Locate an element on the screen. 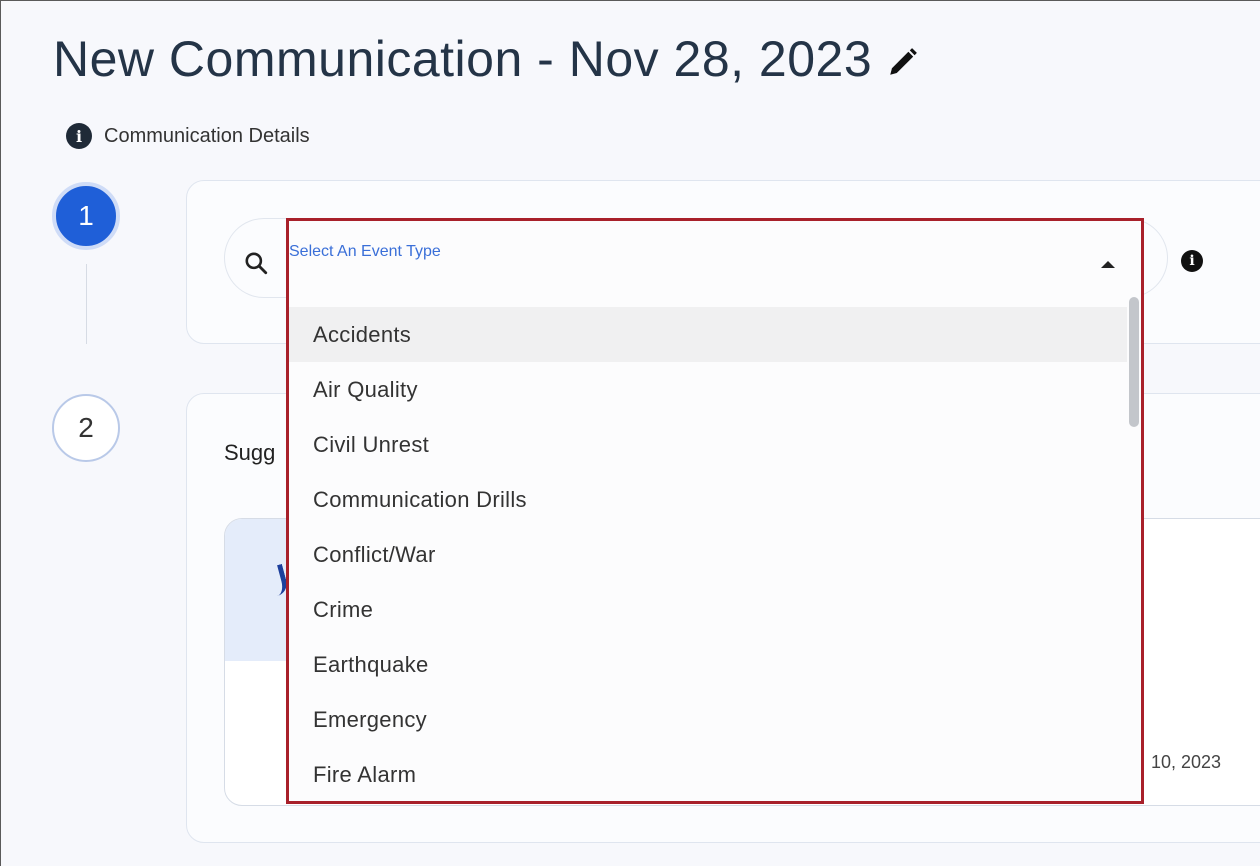 The width and height of the screenshot is (1260, 866). pencil-icon is located at coordinates (903, 62).